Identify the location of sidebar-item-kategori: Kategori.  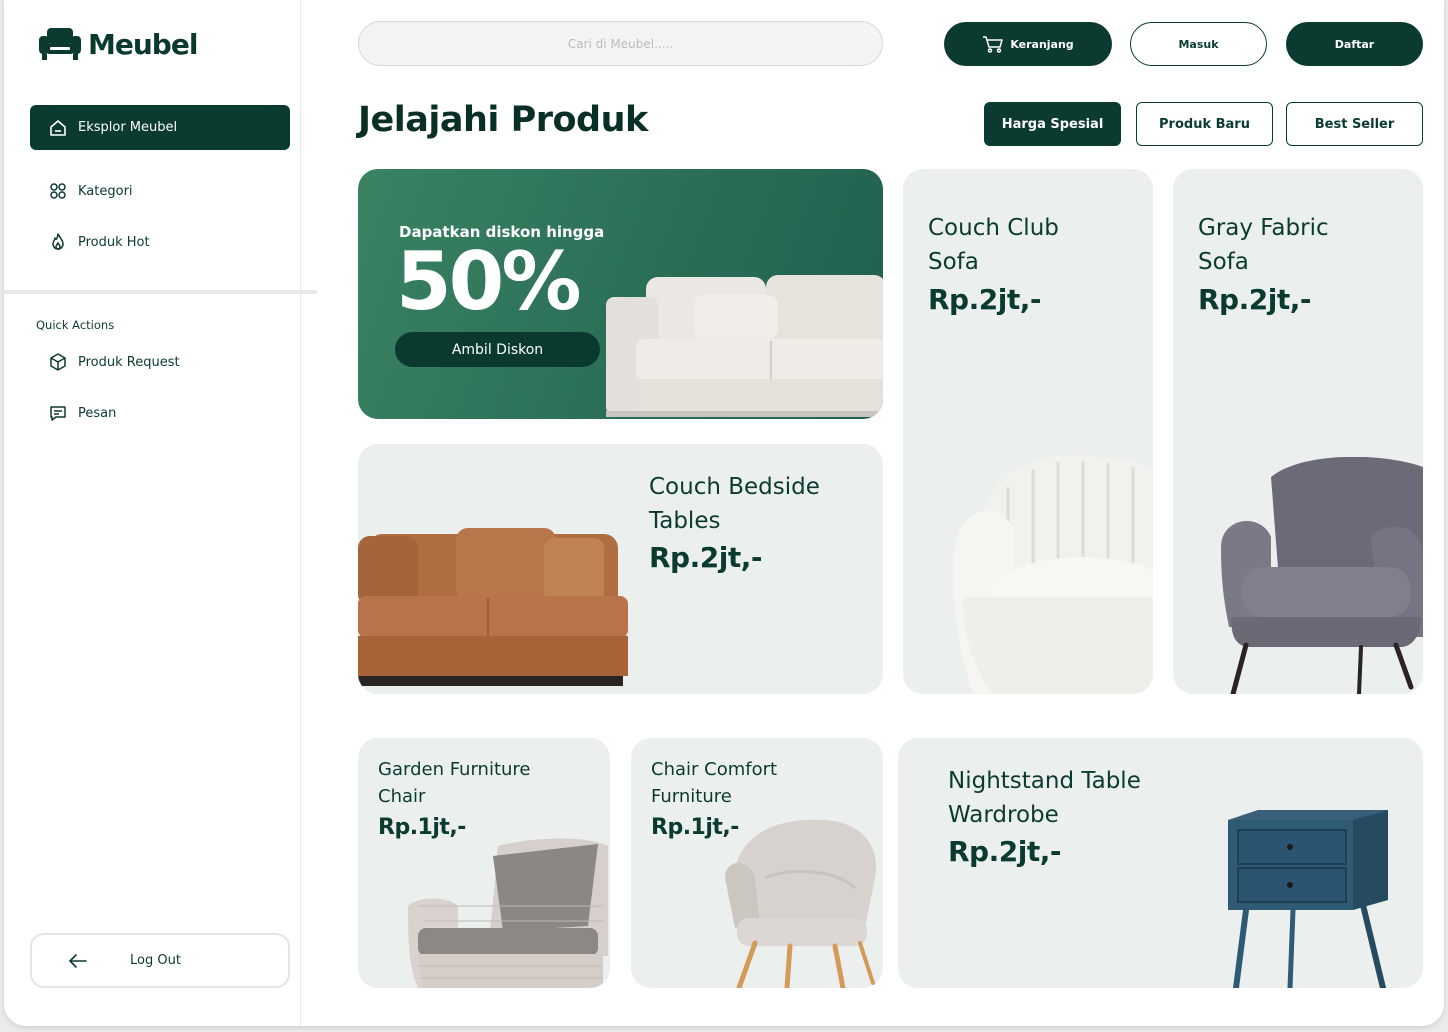
(90, 191).